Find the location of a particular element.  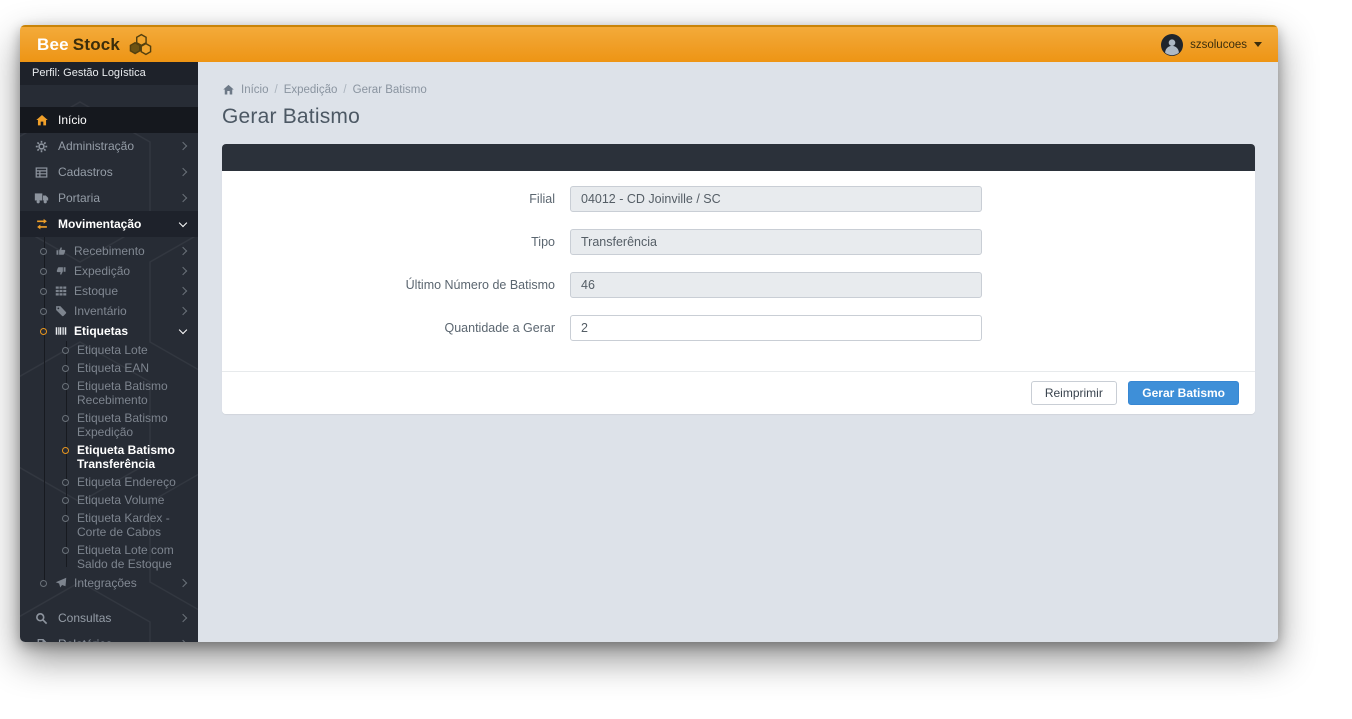

sidebar-item-label: Inventário is located at coordinates (100, 311).